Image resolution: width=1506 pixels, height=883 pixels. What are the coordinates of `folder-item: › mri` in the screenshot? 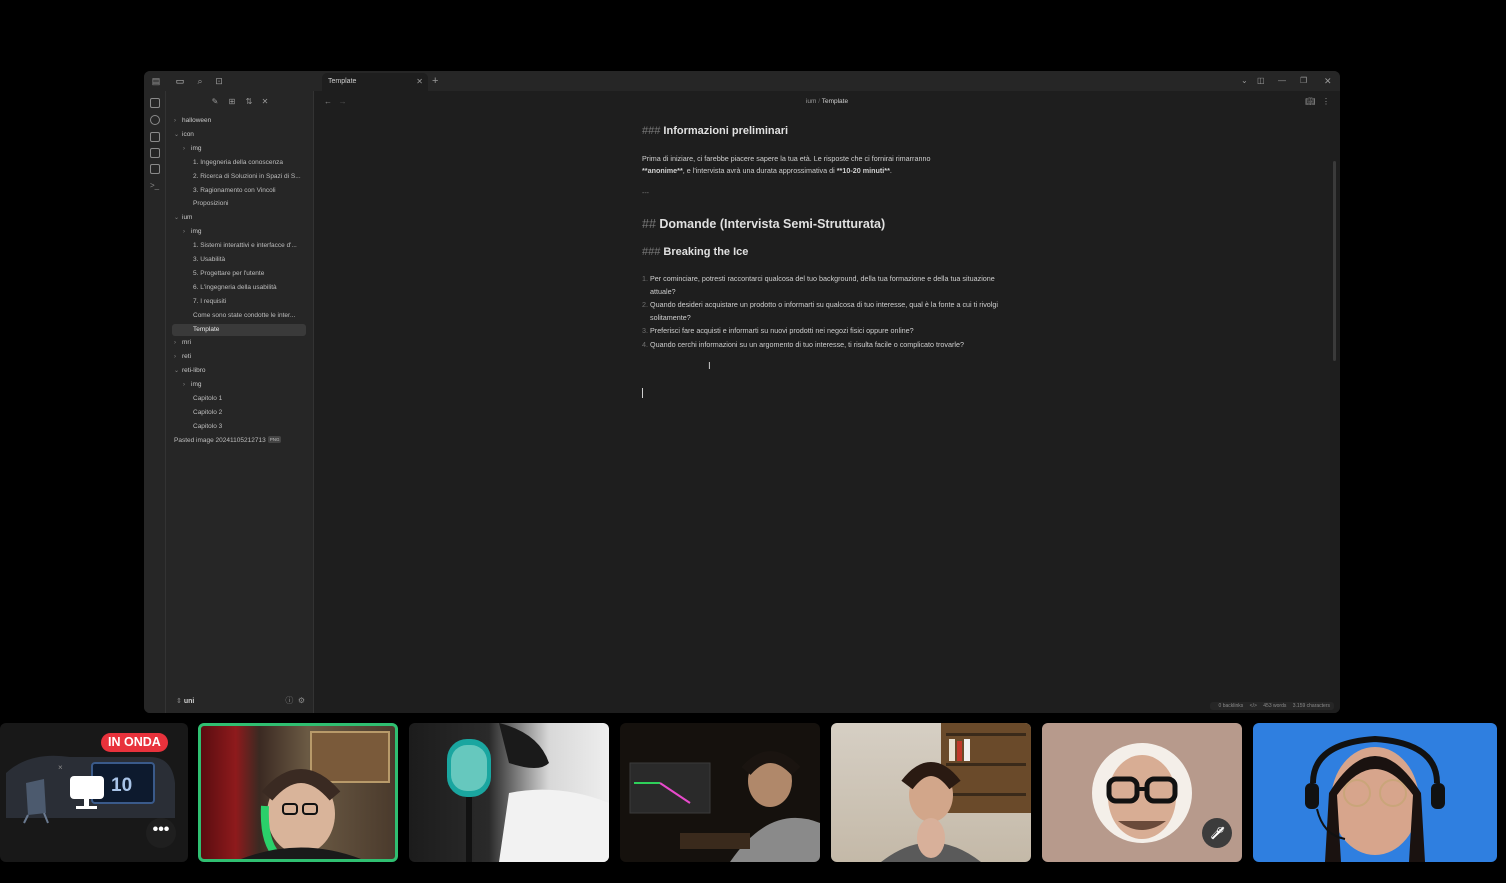 It's located at (238, 343).